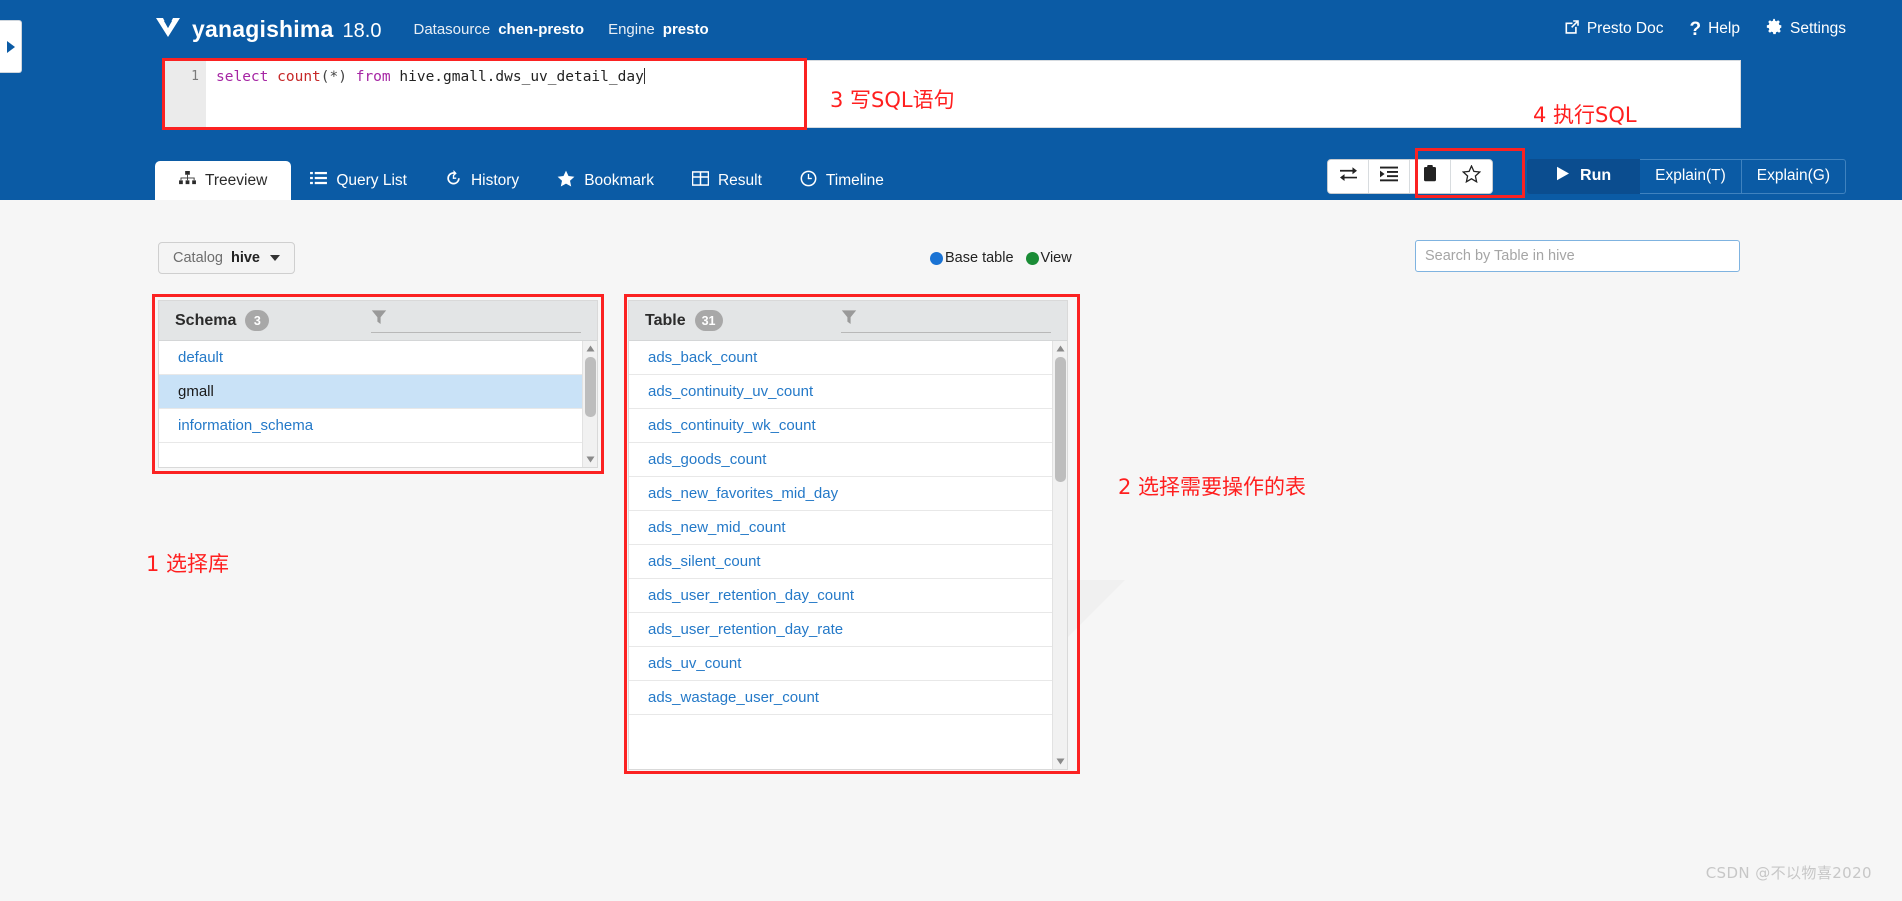  Describe the element at coordinates (1095, 610) in the screenshot. I see `background-artifact` at that location.